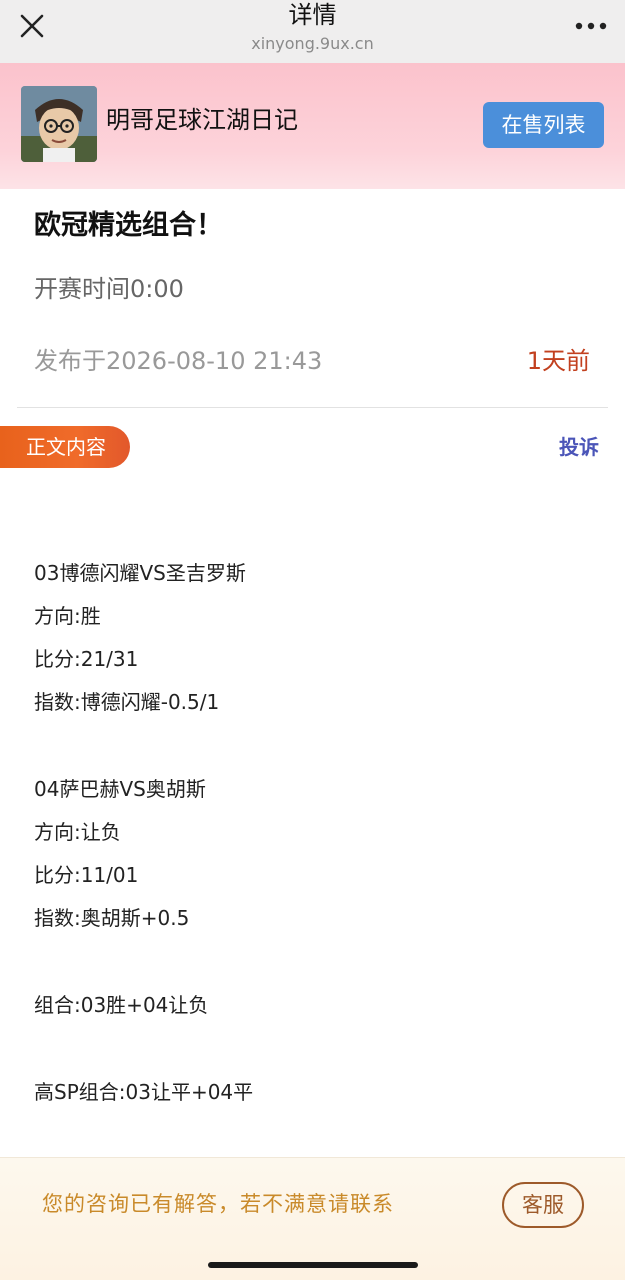 This screenshot has width=625, height=1280. What do you see at coordinates (86, 659) in the screenshot?
I see `content-line: 比分:21/31` at bounding box center [86, 659].